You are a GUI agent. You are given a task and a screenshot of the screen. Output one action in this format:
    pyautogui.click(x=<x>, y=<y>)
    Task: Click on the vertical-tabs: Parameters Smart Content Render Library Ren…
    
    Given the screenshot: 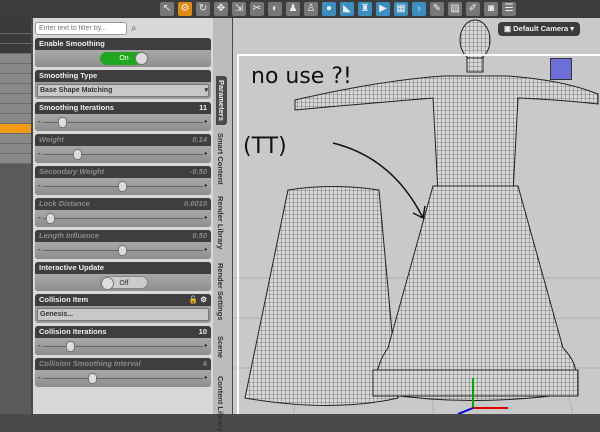 What is the action you would take?
    pyautogui.click(x=222, y=225)
    